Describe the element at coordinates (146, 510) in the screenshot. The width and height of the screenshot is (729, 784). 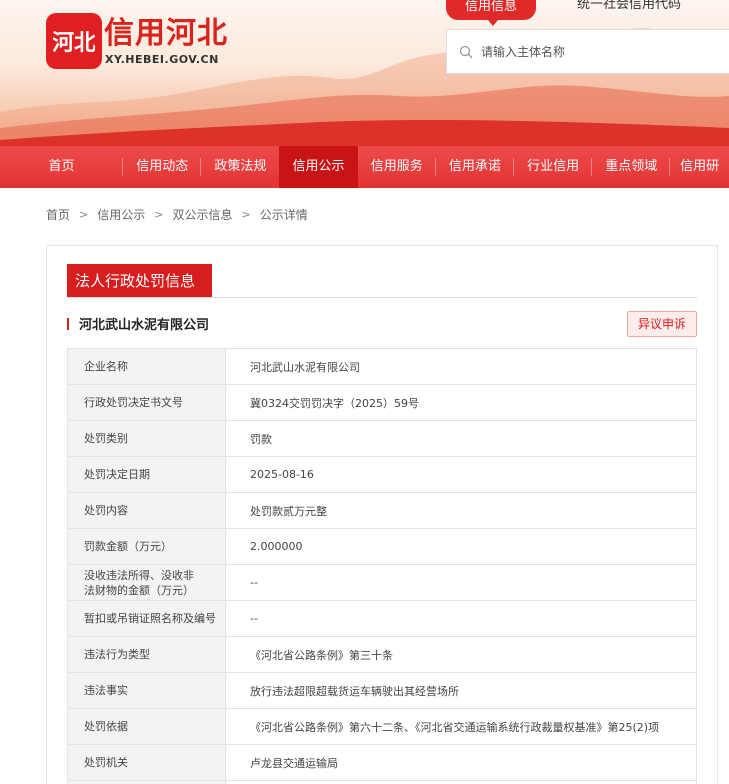
I see `field-label: 处罚内容` at that location.